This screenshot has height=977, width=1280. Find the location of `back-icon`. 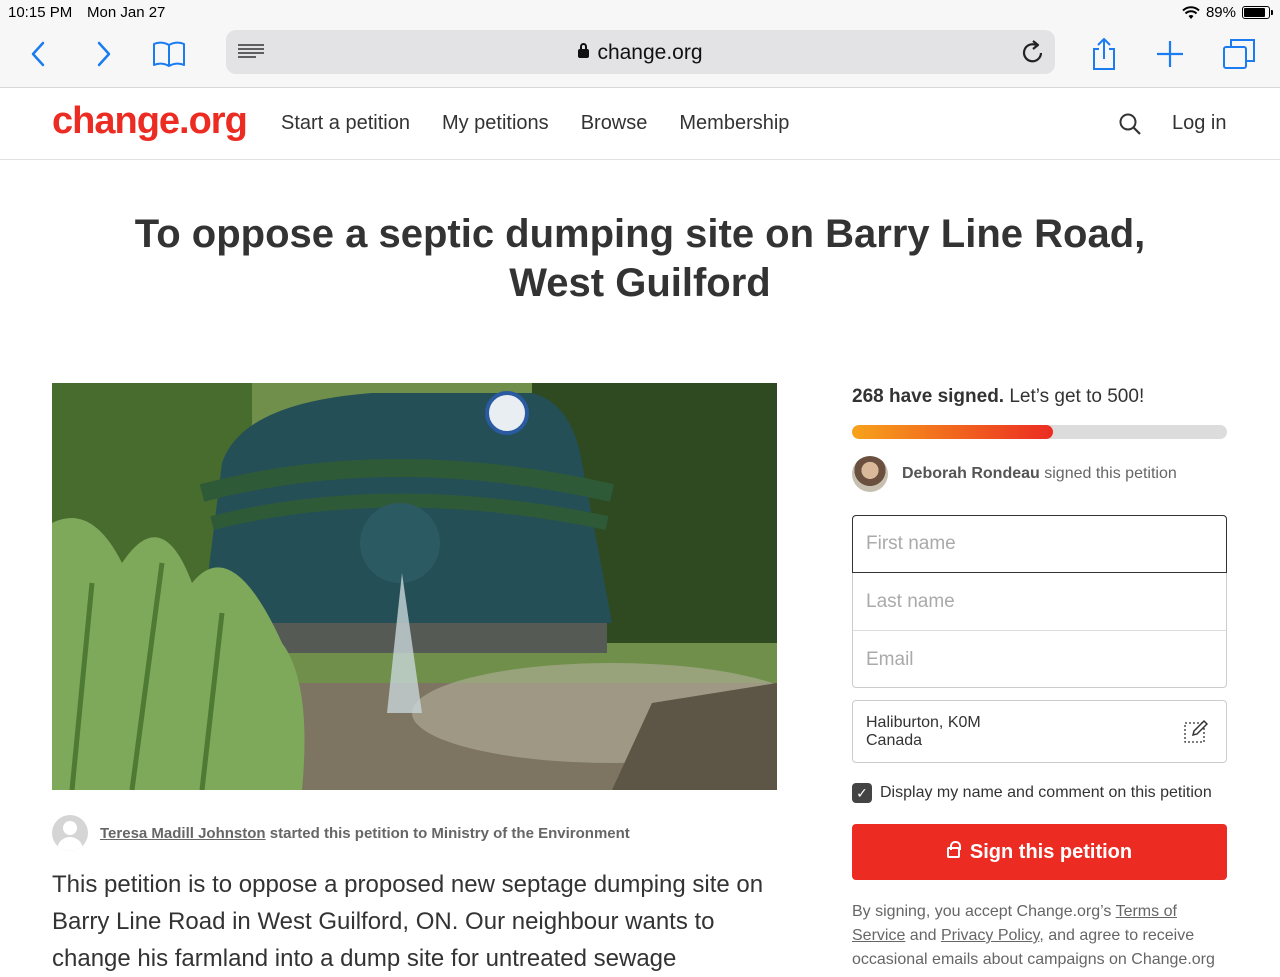

back-icon is located at coordinates (38, 54).